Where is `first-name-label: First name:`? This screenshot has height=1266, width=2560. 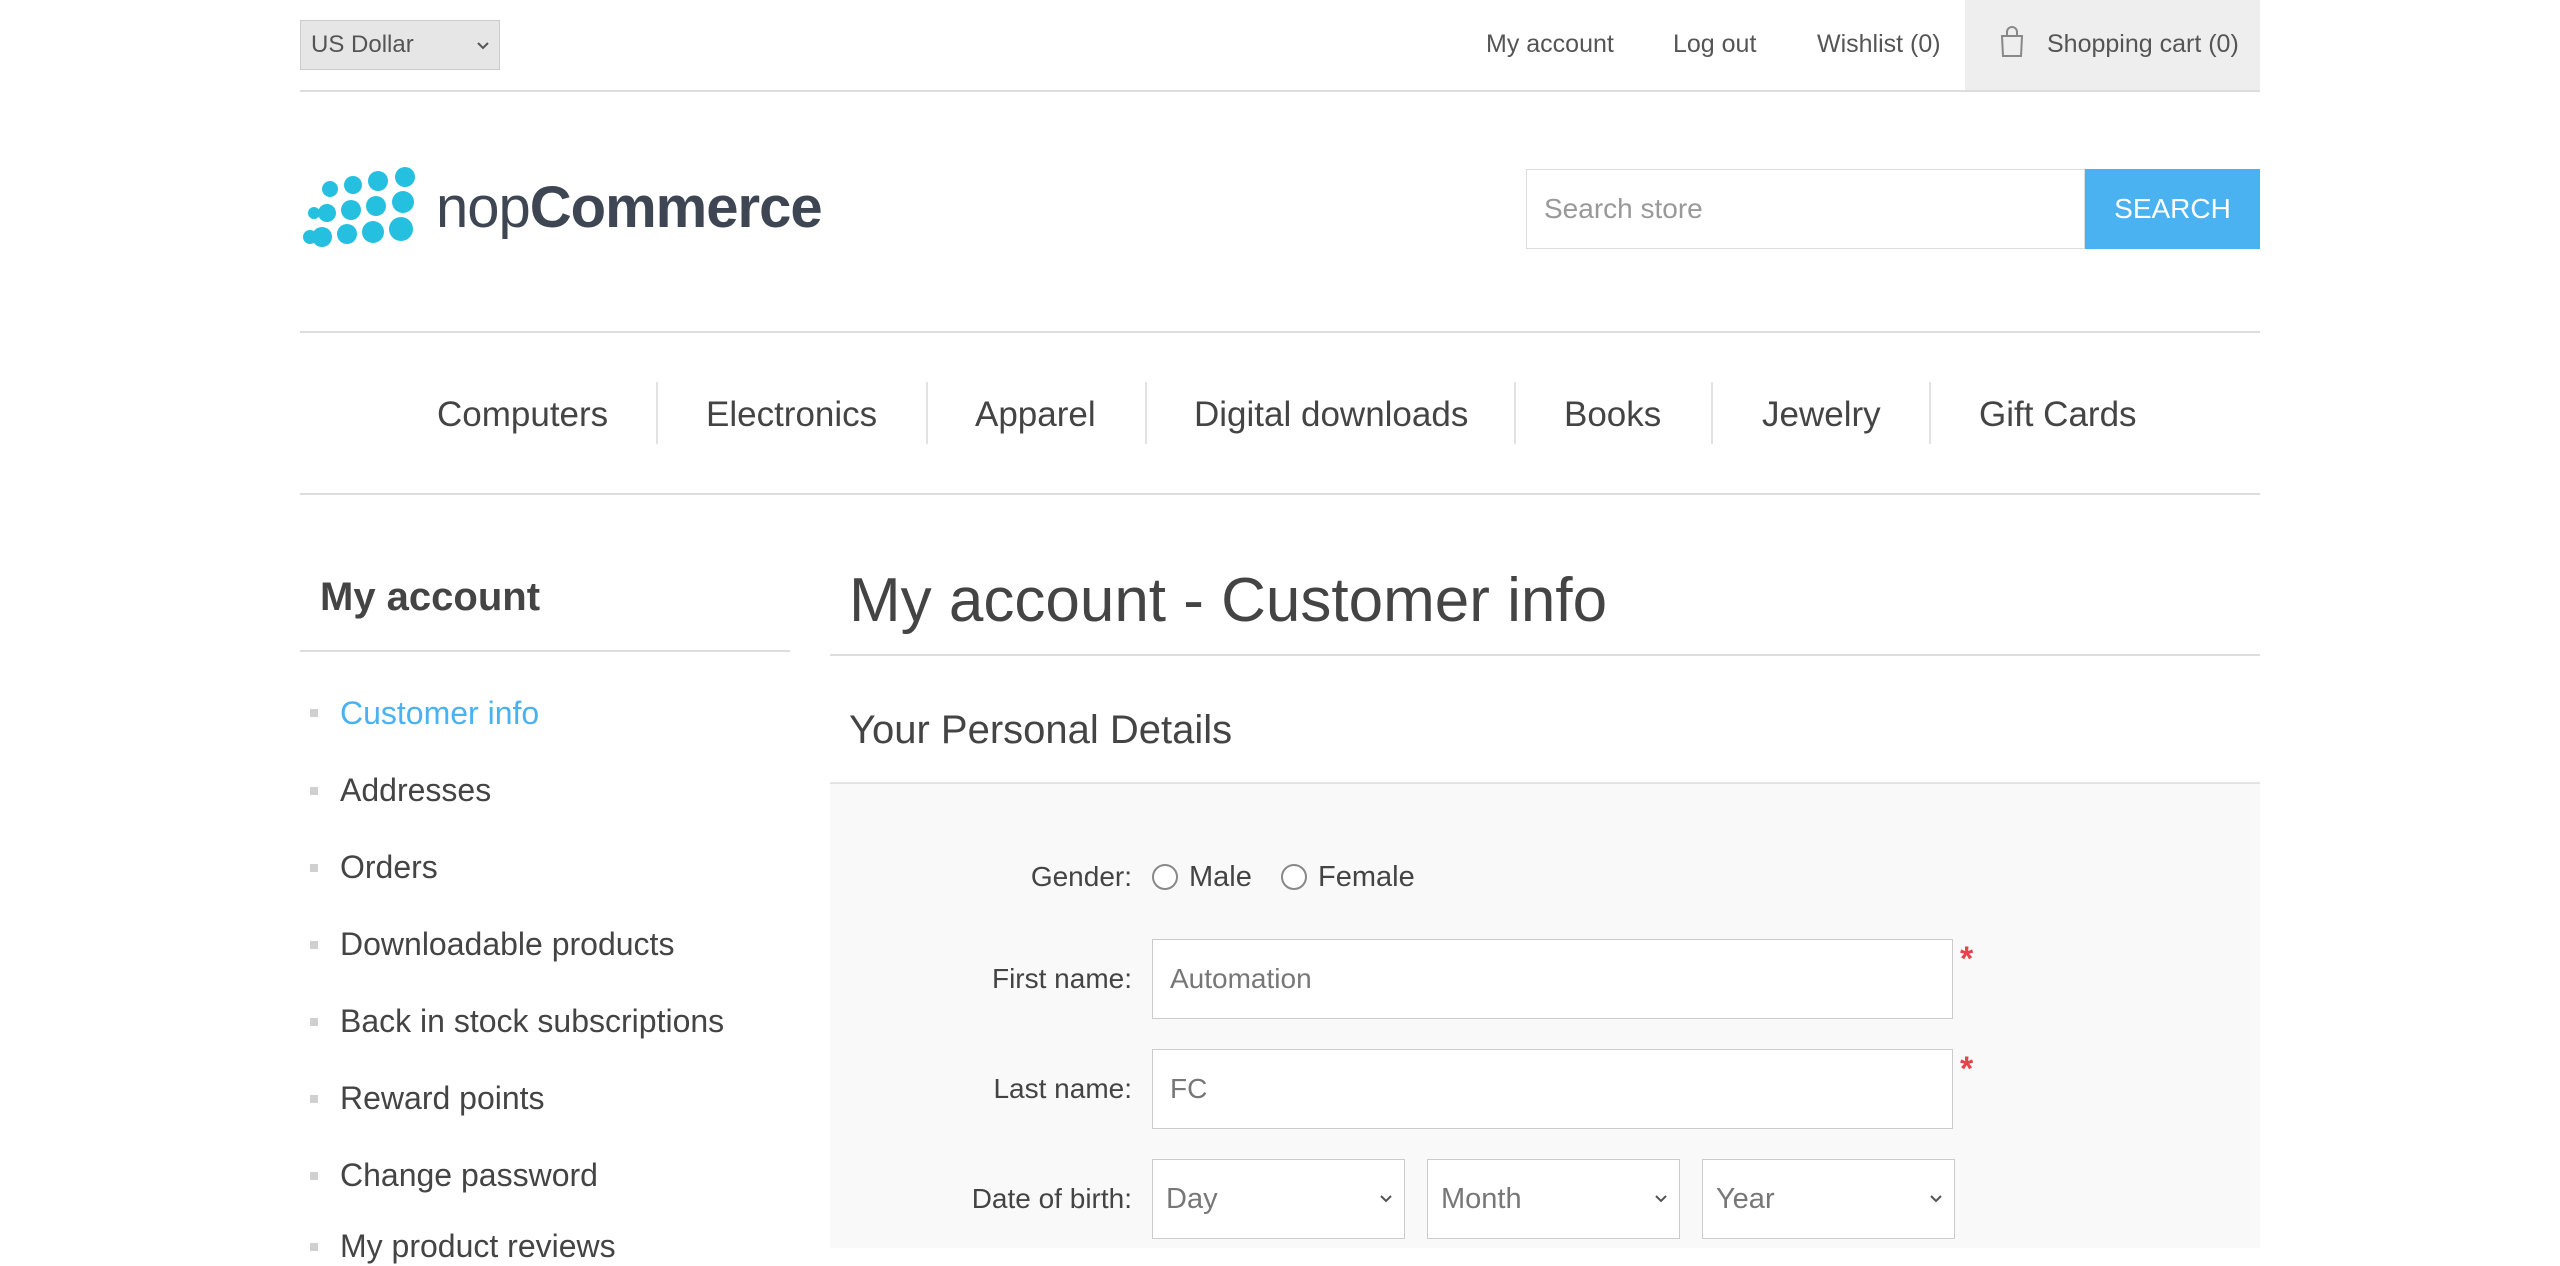 first-name-label: First name: is located at coordinates (1061, 978).